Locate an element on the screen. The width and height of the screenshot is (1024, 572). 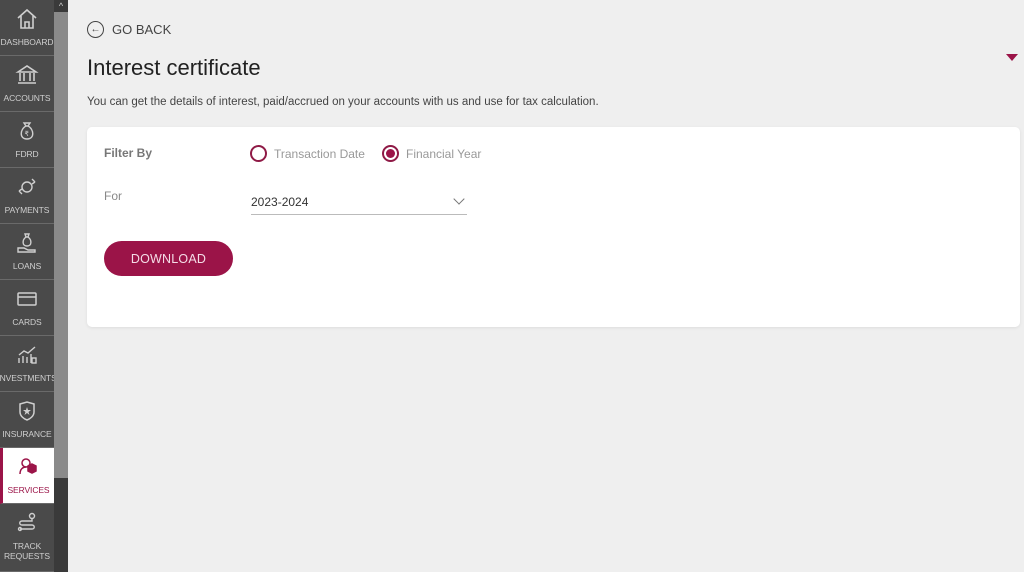
radio-financial-year: Financial Year is located at coordinates (431, 153).